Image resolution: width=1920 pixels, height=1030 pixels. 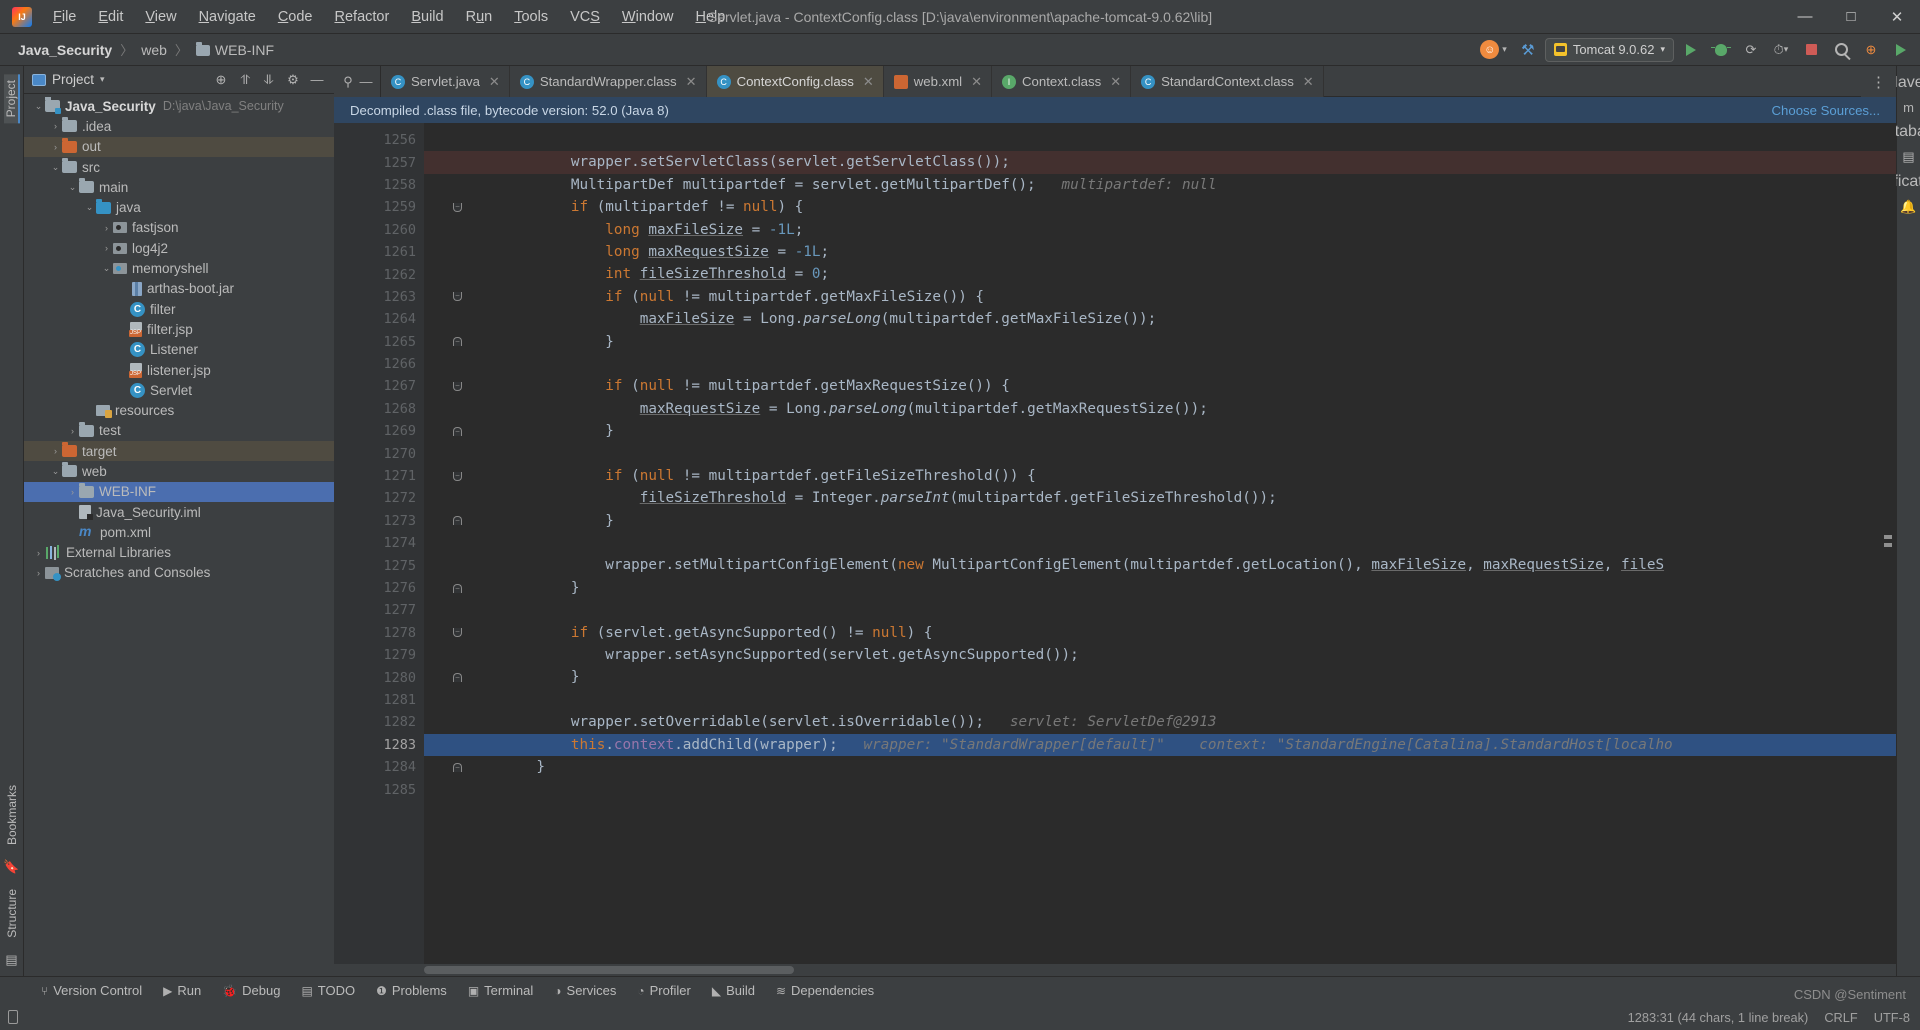 What do you see at coordinates (12, 913) in the screenshot?
I see `rail-item-structure: Structure` at bounding box center [12, 913].